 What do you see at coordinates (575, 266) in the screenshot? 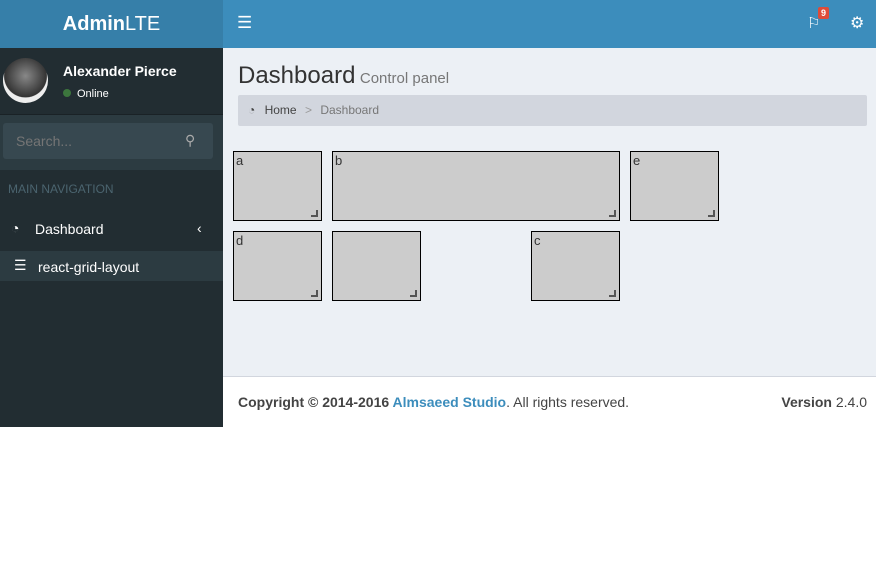
I see `grid-item-c: c` at bounding box center [575, 266].